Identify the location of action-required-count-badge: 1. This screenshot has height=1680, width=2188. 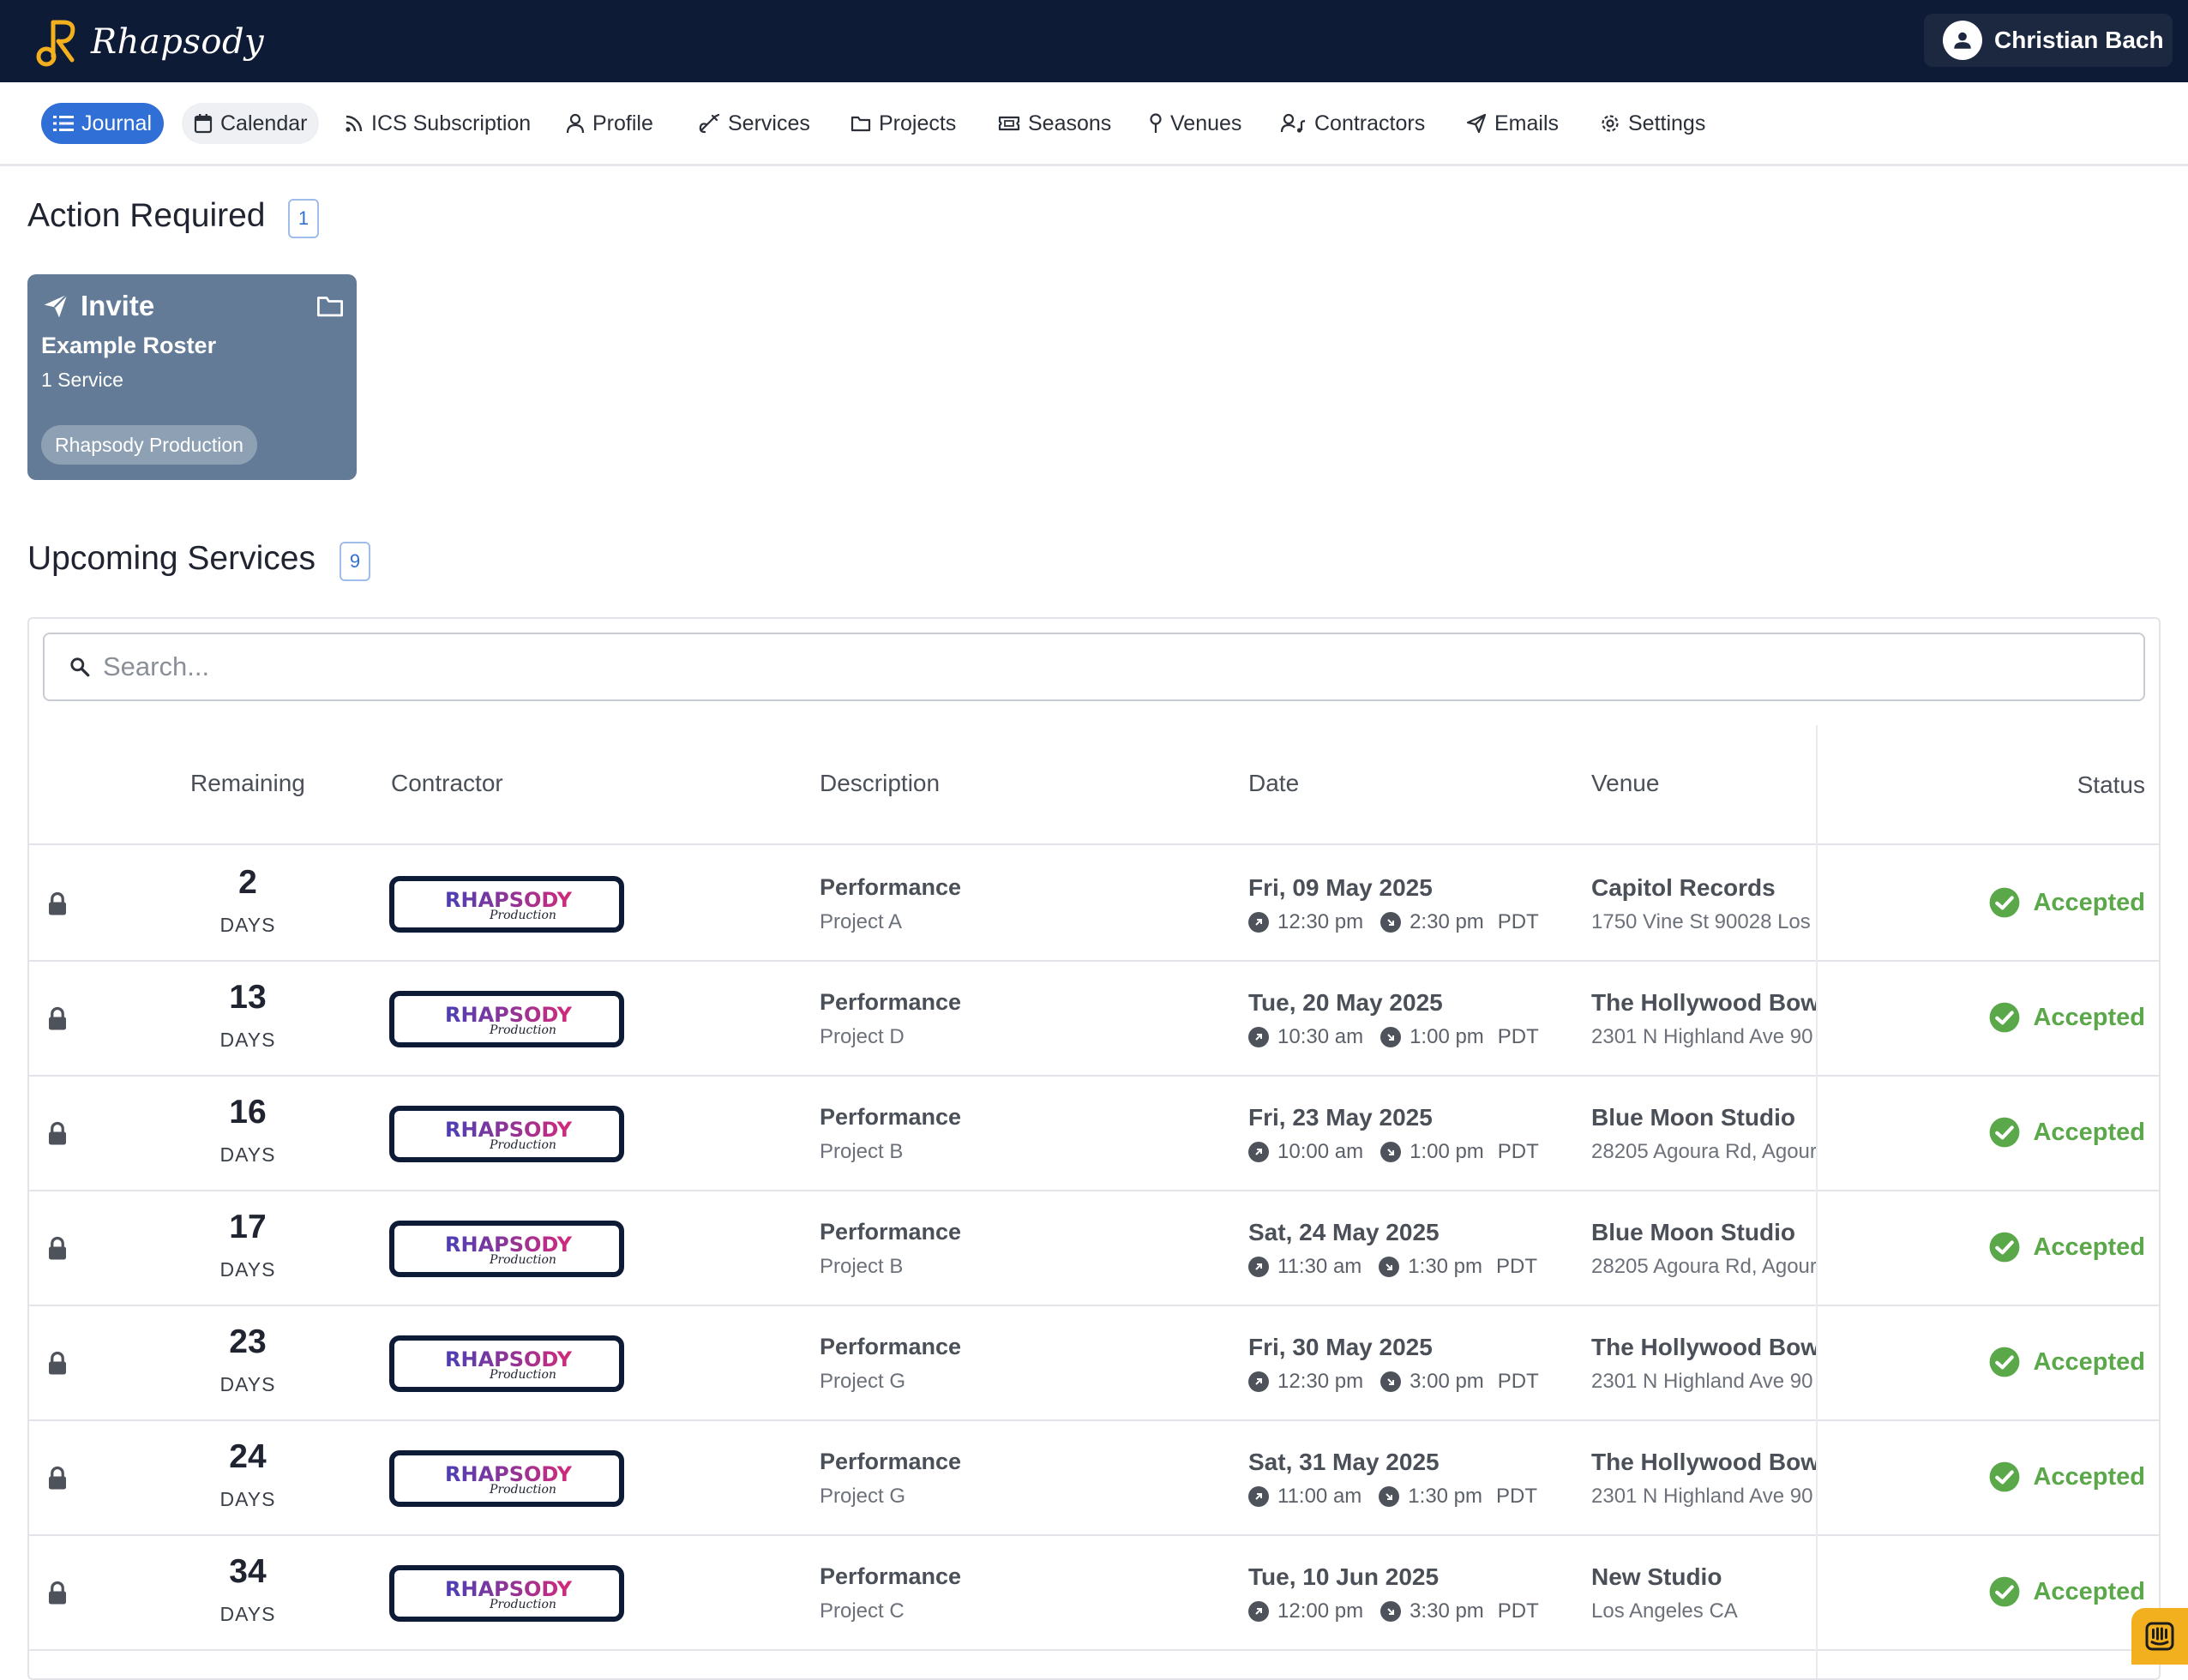
(303, 218).